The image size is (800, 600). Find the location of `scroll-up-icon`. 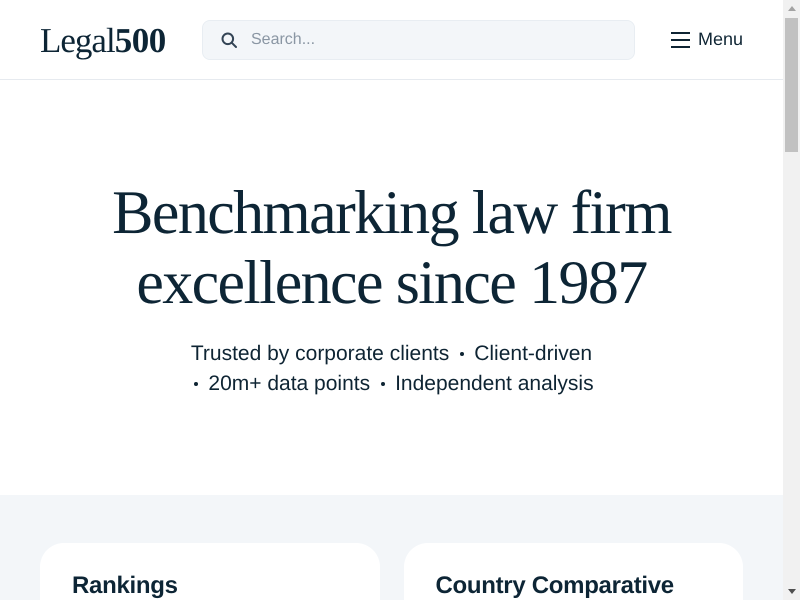

scroll-up-icon is located at coordinates (792, 8).